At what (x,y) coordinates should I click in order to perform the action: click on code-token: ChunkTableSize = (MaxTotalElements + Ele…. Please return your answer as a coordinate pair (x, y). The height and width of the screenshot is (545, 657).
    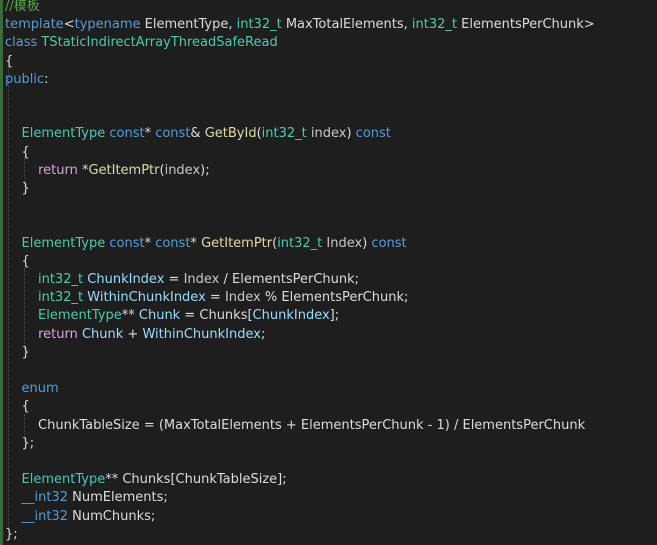
    Looking at the image, I should click on (295, 425).